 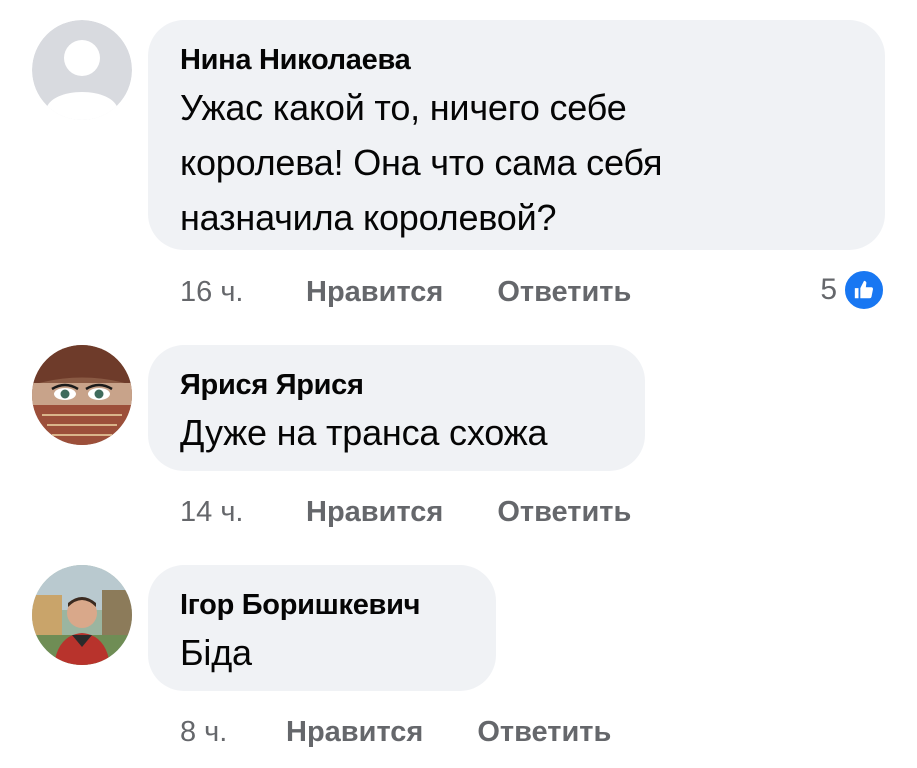 I want to click on comment-actions: 14 ч. Нравится Ответить, so click(x=405, y=512).